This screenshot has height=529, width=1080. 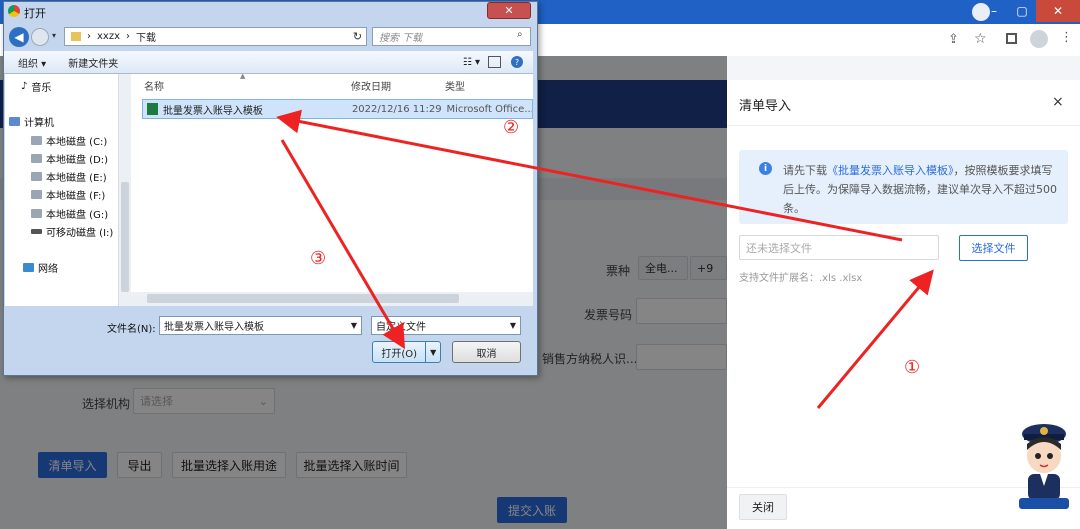 What do you see at coordinates (318, 258) in the screenshot?
I see `annotation-three: ③` at bounding box center [318, 258].